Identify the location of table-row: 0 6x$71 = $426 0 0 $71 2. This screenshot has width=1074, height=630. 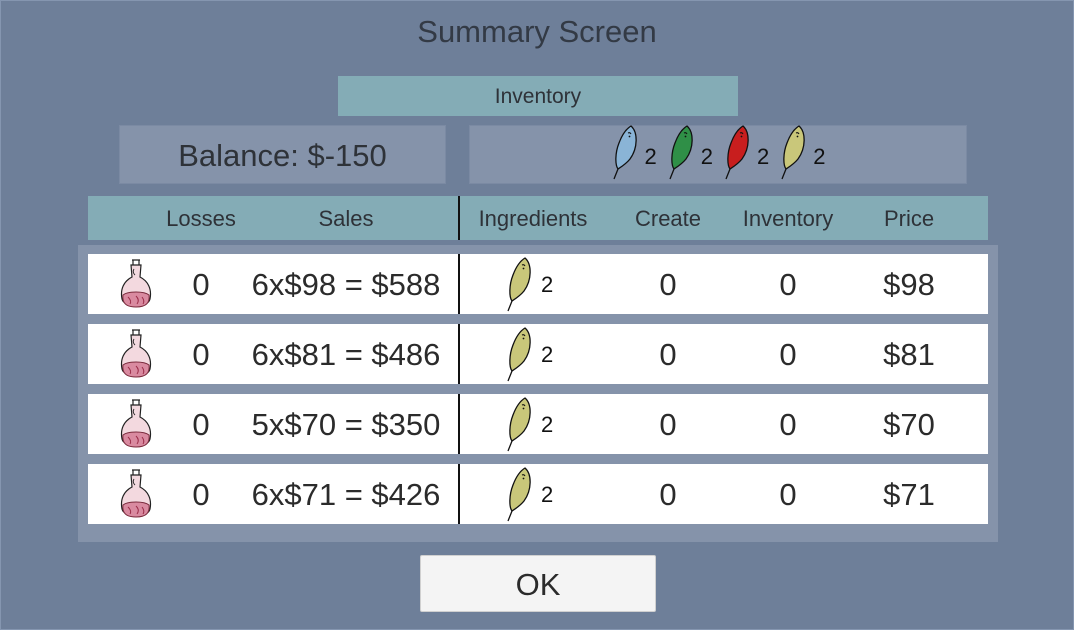
(538, 494).